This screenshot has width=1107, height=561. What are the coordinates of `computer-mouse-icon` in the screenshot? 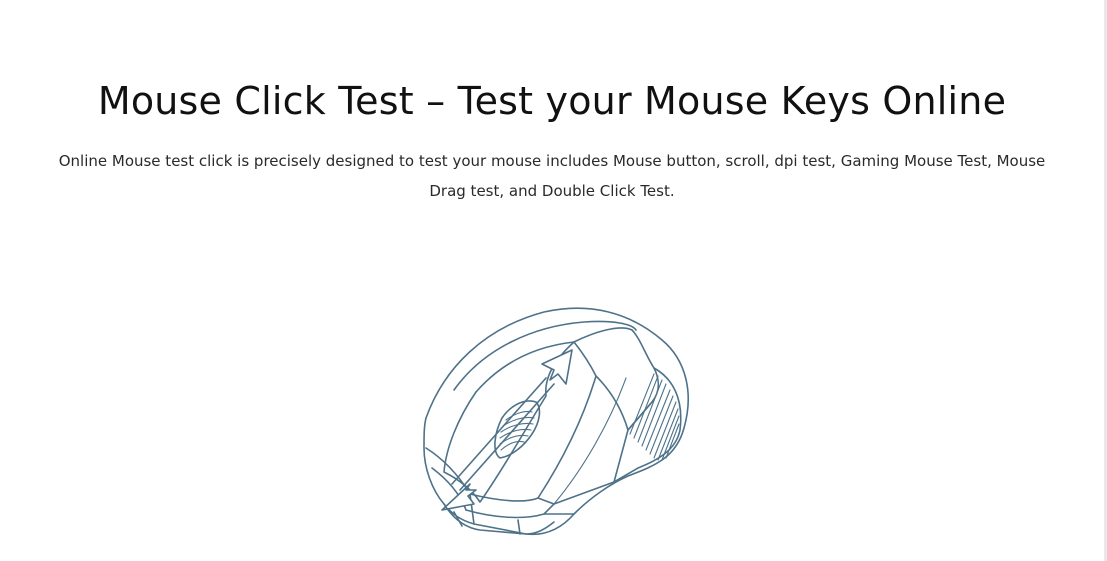 It's located at (556, 421).